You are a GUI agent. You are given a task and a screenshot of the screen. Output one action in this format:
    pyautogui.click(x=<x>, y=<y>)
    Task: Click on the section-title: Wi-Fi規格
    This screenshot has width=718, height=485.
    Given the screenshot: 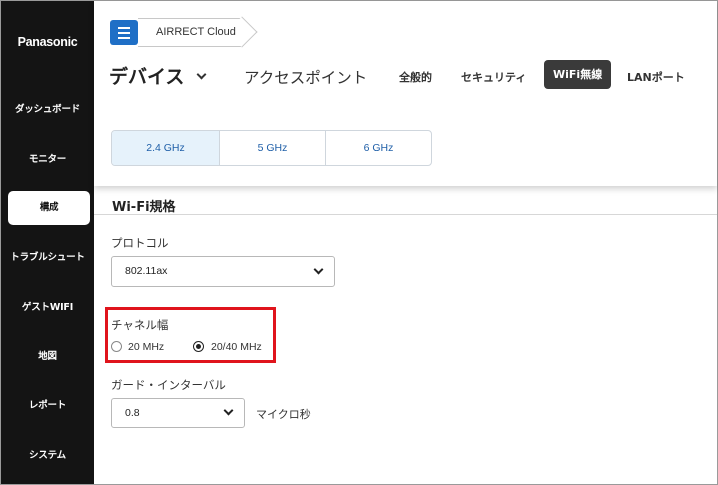 What is the action you would take?
    pyautogui.click(x=144, y=207)
    